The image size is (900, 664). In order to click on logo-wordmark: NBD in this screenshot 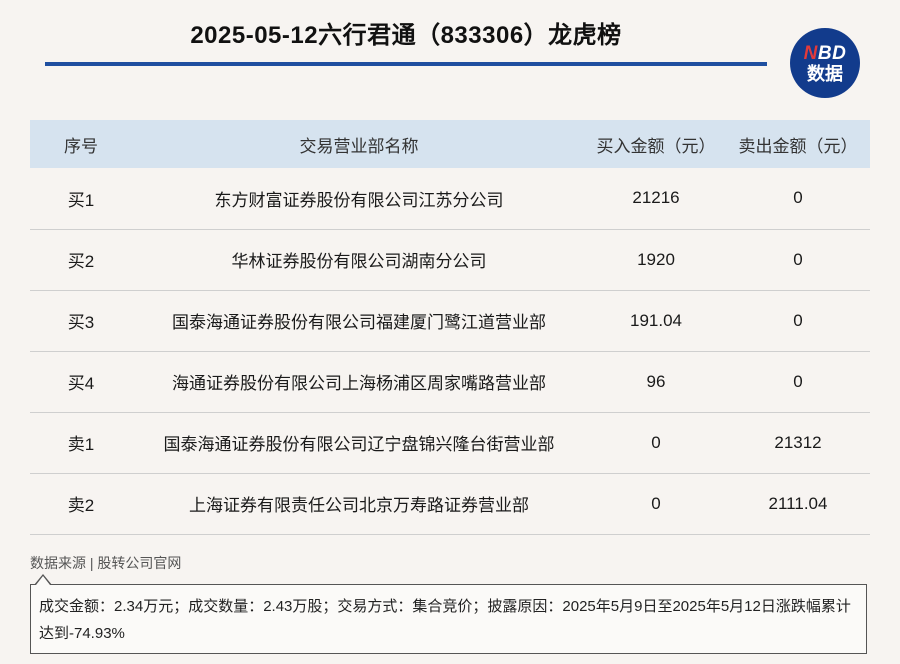, I will do `click(825, 53)`.